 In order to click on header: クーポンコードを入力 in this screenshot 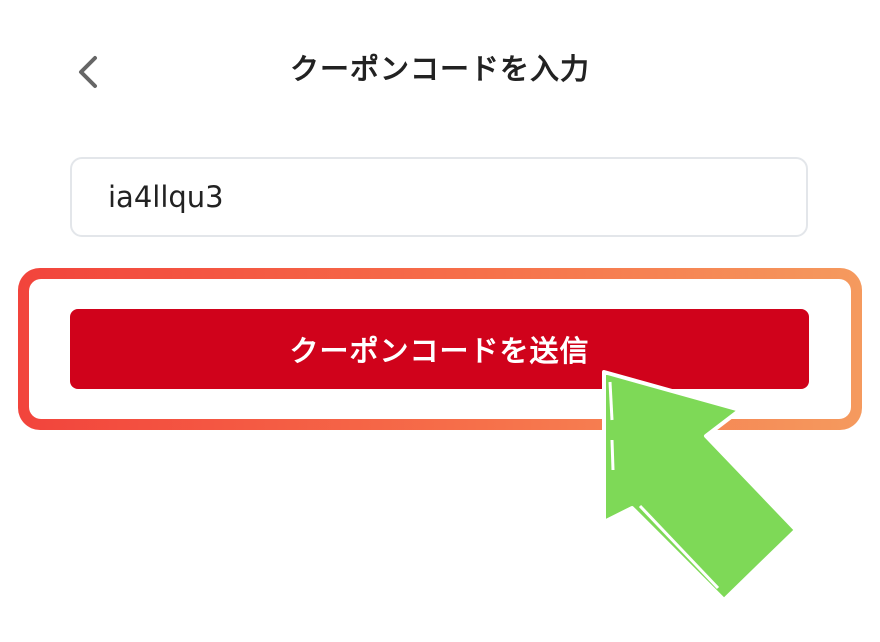, I will do `click(440, 70)`.